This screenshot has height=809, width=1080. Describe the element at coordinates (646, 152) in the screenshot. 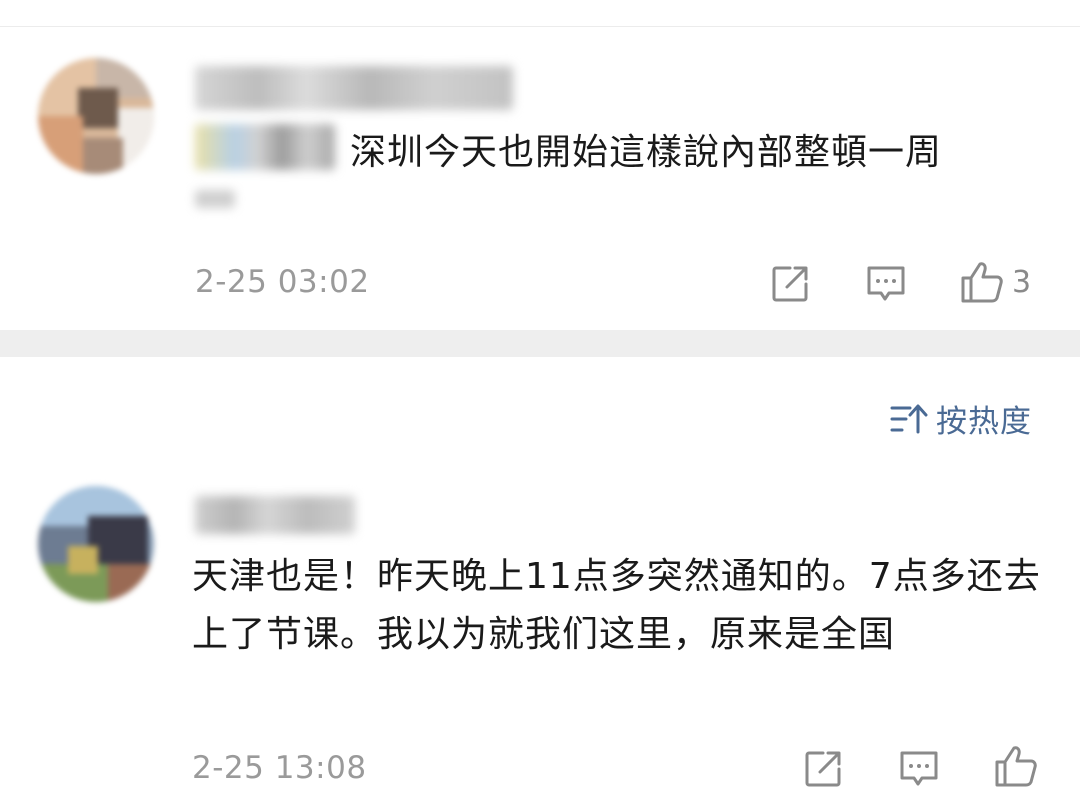

I see `comment-text: 深圳今天也開始這樣說內部整頓一周` at that location.